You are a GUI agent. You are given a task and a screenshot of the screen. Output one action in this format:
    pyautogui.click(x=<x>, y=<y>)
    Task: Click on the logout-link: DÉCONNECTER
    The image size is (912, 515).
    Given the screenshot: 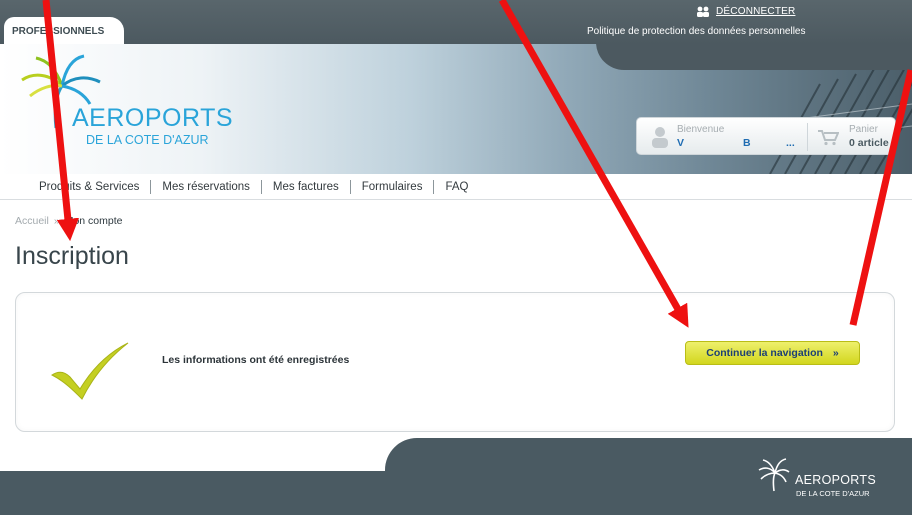 What is the action you would take?
    pyautogui.click(x=745, y=11)
    